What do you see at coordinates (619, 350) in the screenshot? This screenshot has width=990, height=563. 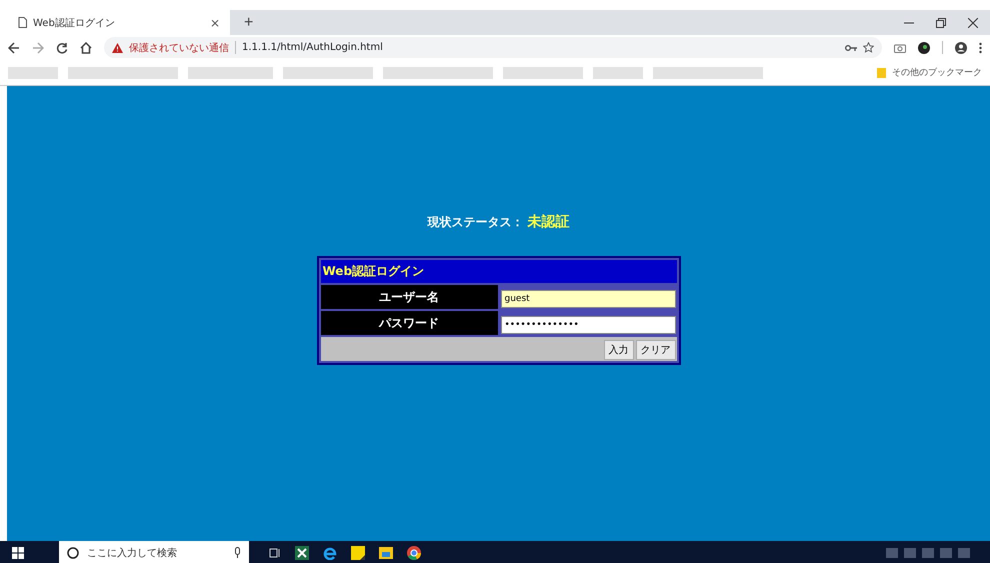 I see `submit-button: 入力` at bounding box center [619, 350].